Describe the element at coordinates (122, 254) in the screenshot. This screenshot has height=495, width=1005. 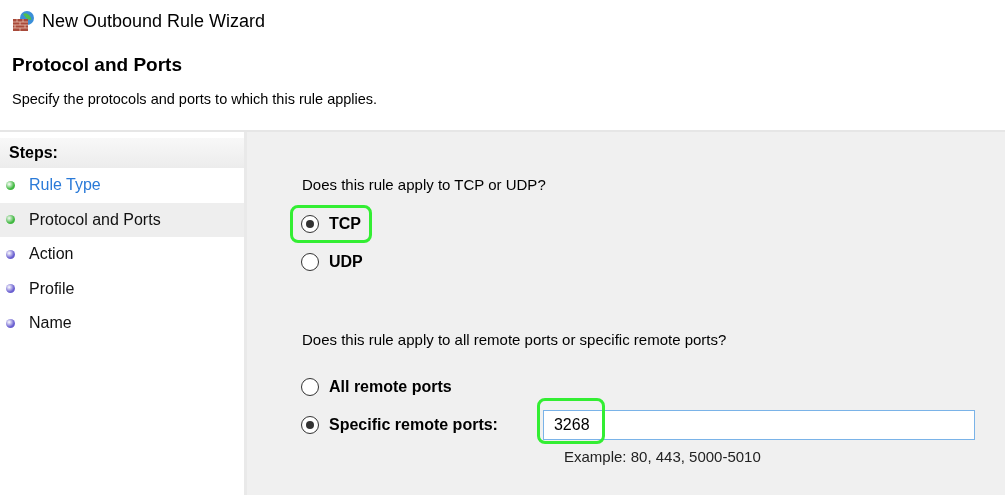
I see `step-item: Action` at that location.